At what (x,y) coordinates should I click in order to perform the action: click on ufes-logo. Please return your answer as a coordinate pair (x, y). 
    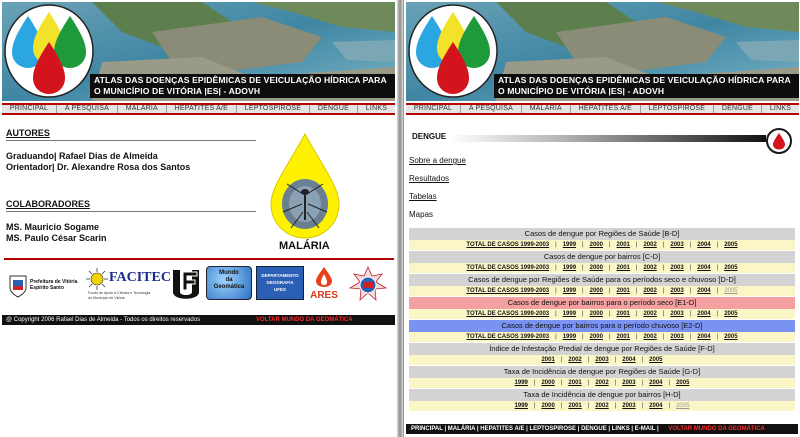
    Looking at the image, I should click on (186, 285).